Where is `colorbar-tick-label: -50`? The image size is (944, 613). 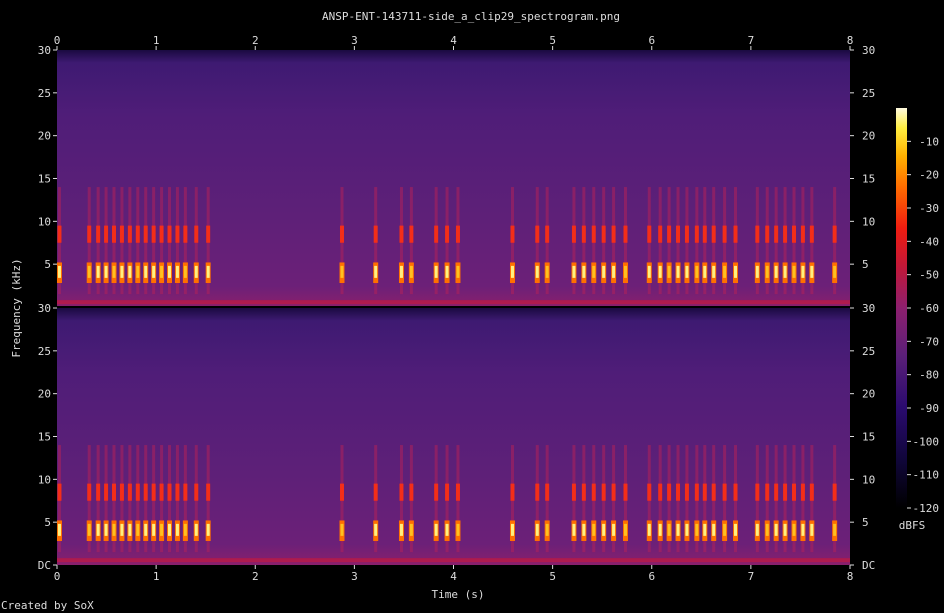 colorbar-tick-label: -50 is located at coordinates (929, 275).